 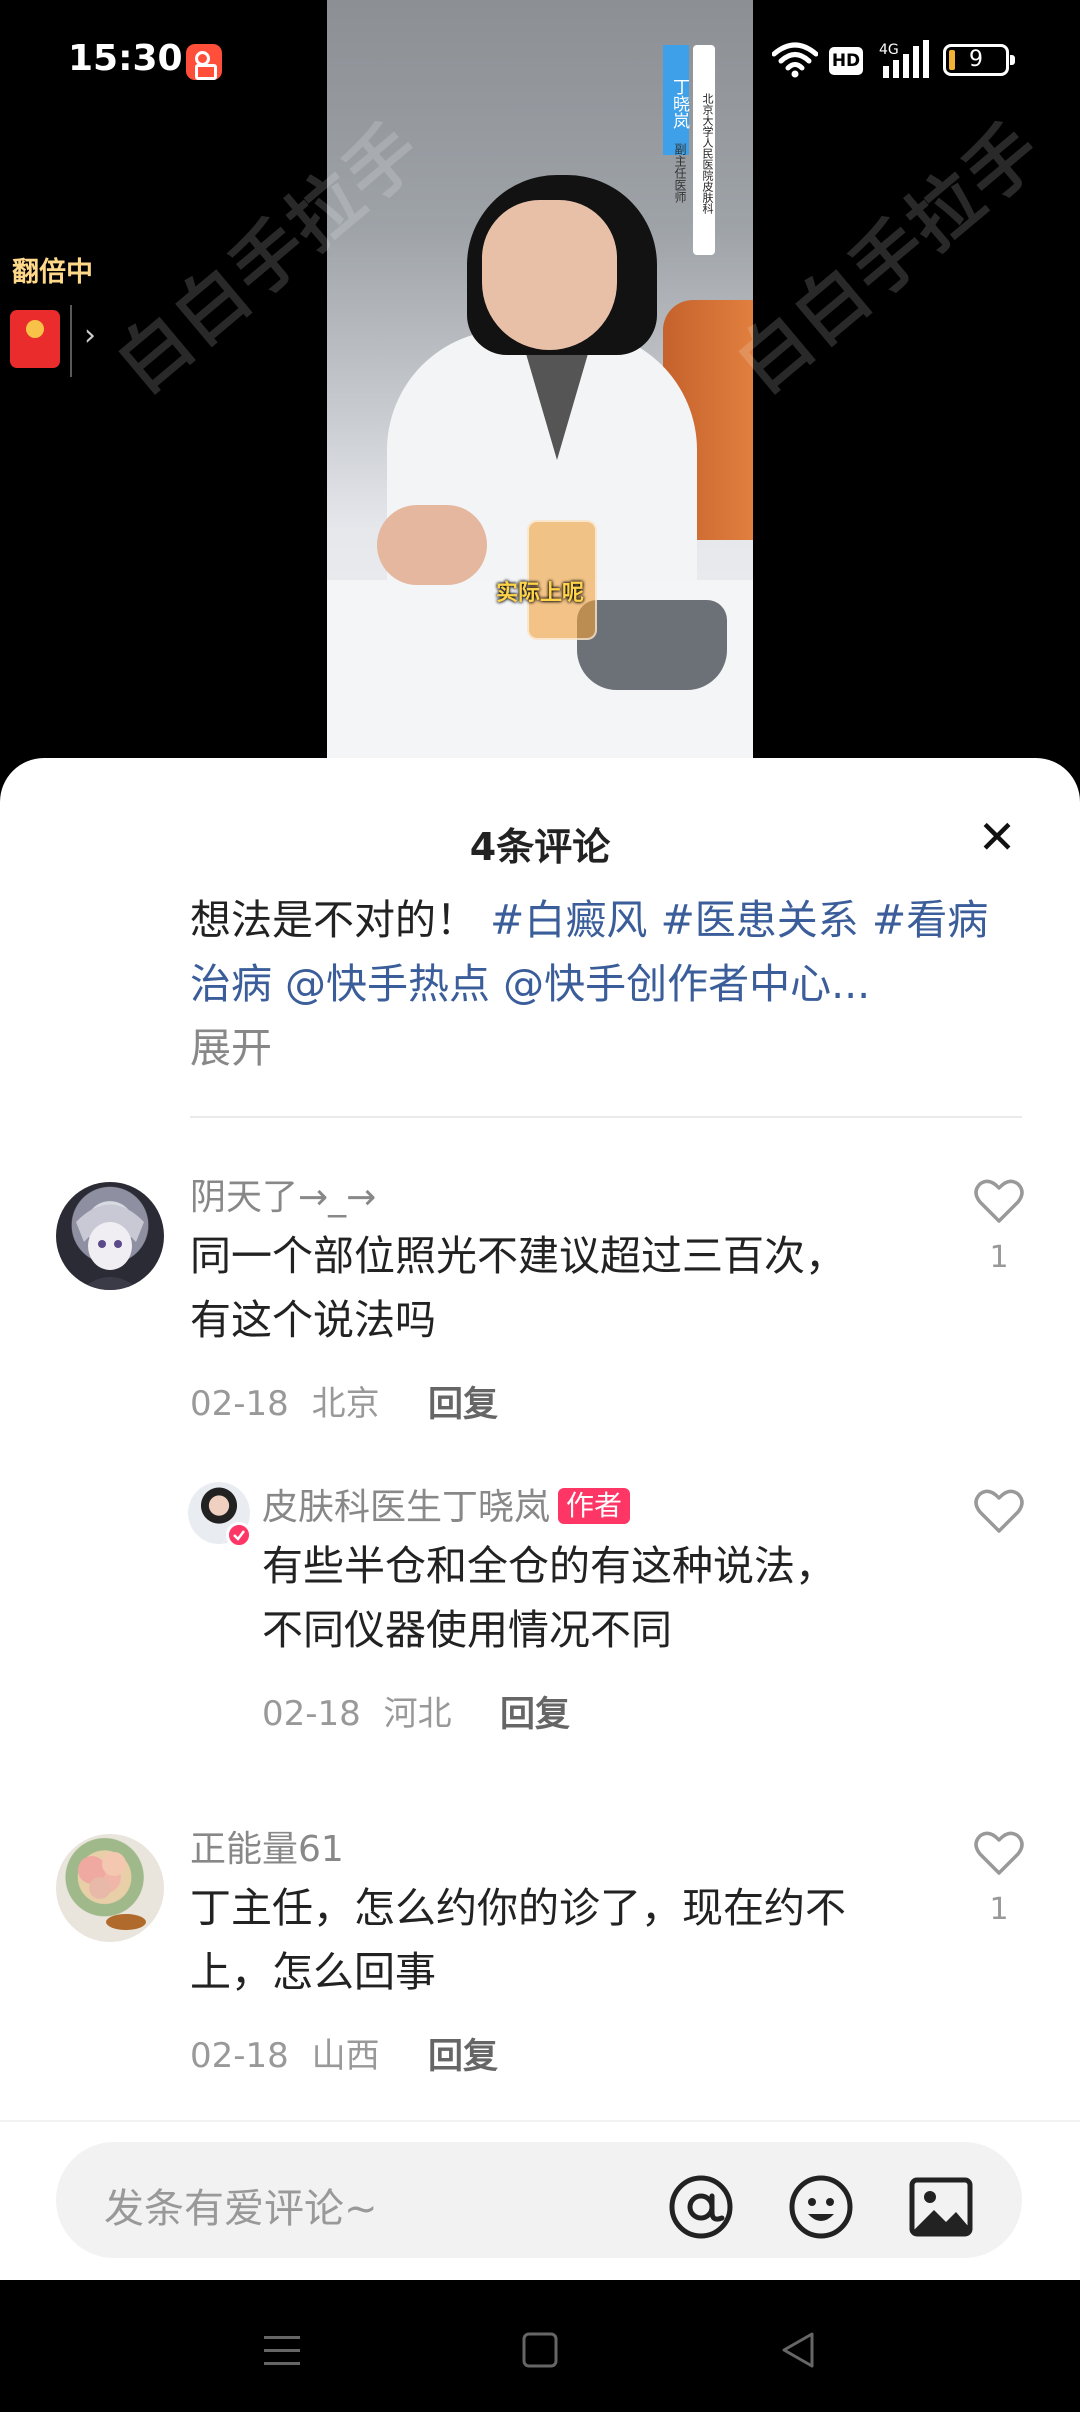 I want to click on home-icon, so click(x=540, y=2350).